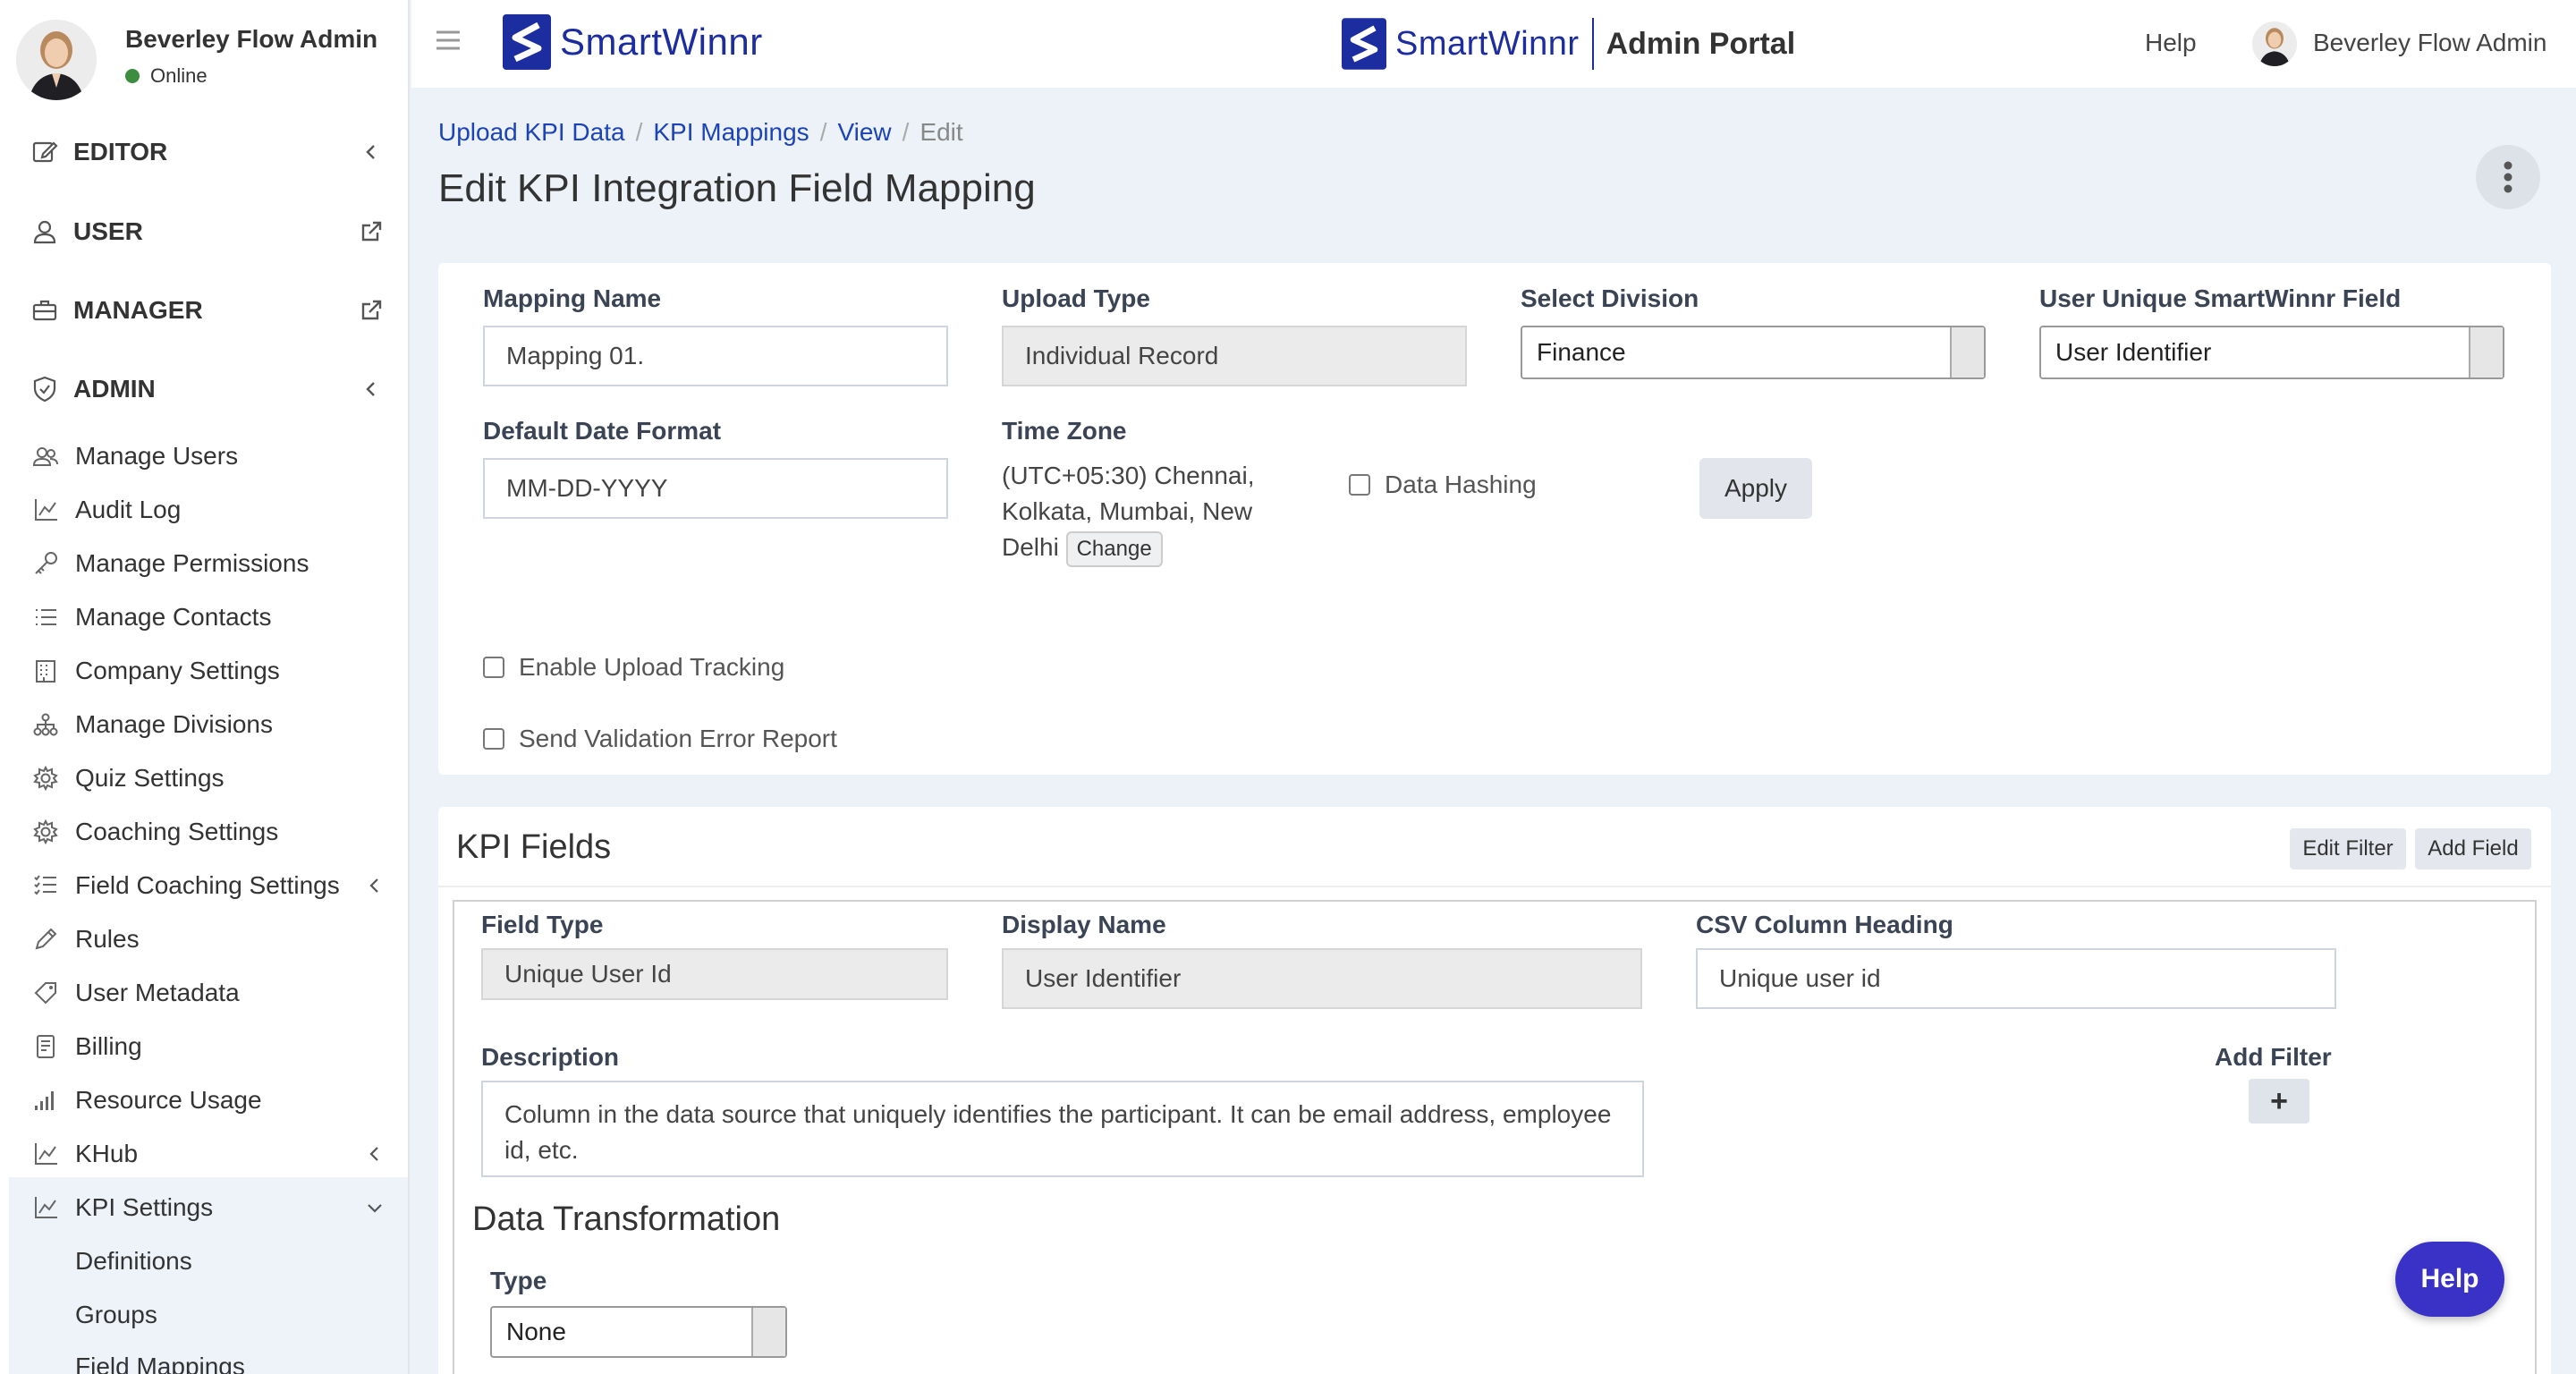  Describe the element at coordinates (2348, 848) in the screenshot. I see `edit-filter-button: Edit Filter` at that location.